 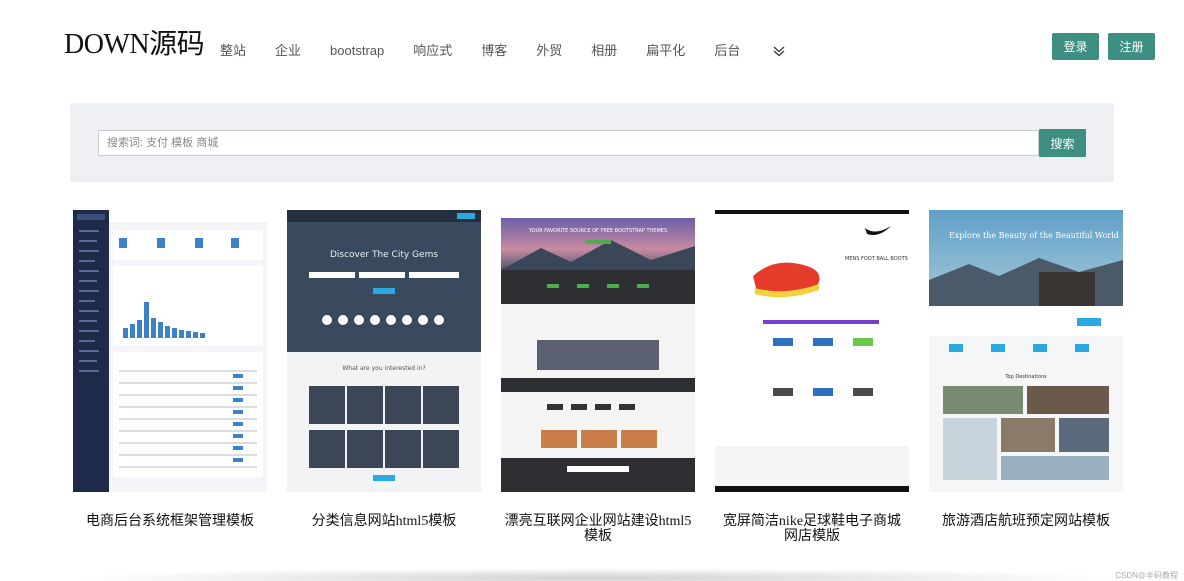 What do you see at coordinates (288, 51) in the screenshot?
I see `nav-item-enterprise: 企业` at bounding box center [288, 51].